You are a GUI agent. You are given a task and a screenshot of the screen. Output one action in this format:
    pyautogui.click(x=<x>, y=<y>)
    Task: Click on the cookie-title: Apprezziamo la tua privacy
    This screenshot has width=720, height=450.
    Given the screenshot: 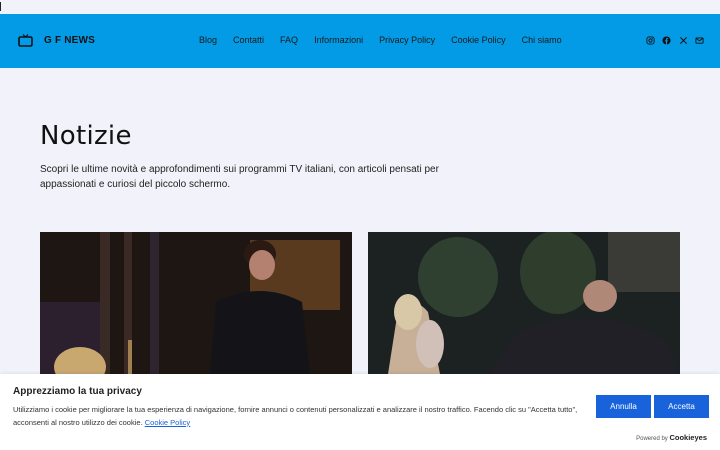 What is the action you would take?
    pyautogui.click(x=77, y=391)
    